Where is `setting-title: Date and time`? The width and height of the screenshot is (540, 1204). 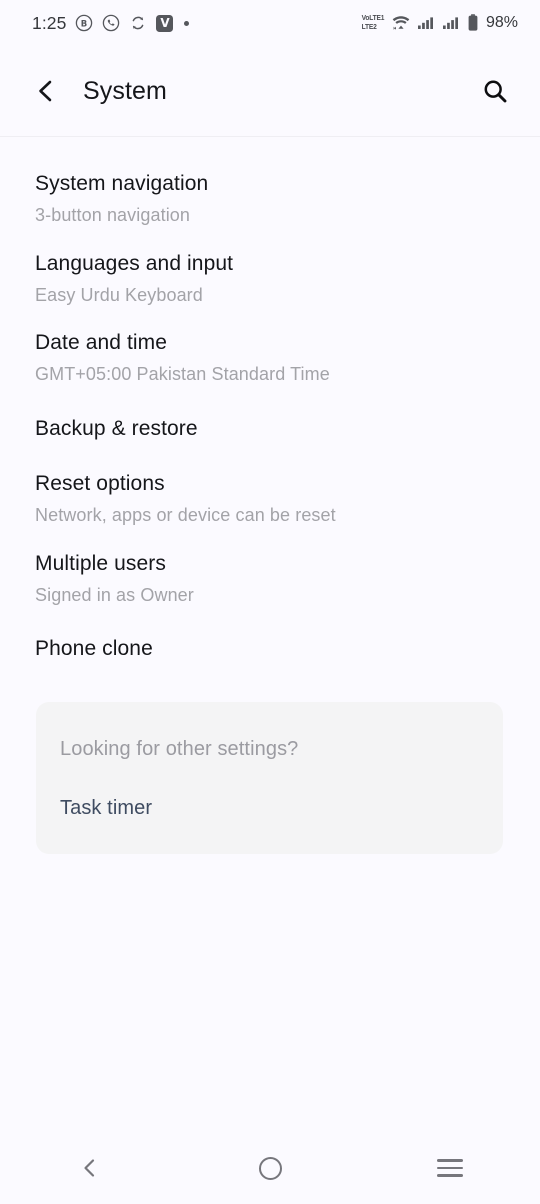
setting-title: Date and time is located at coordinates (101, 343).